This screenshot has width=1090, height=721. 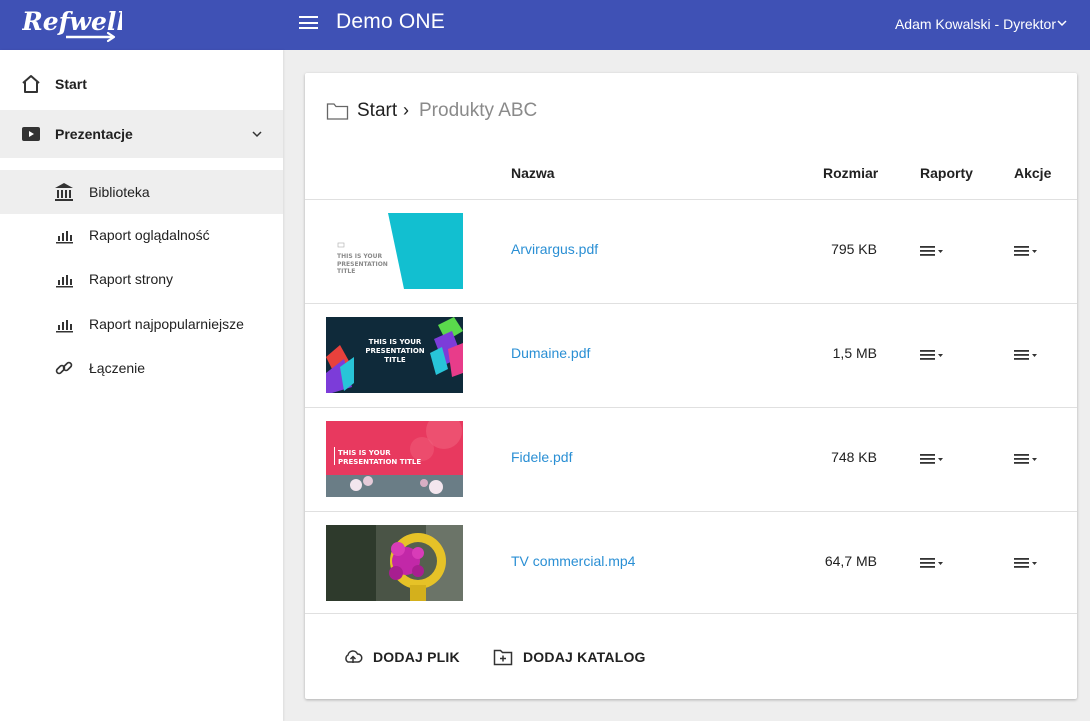 What do you see at coordinates (854, 353) in the screenshot?
I see `file-size: 1,5 MB` at bounding box center [854, 353].